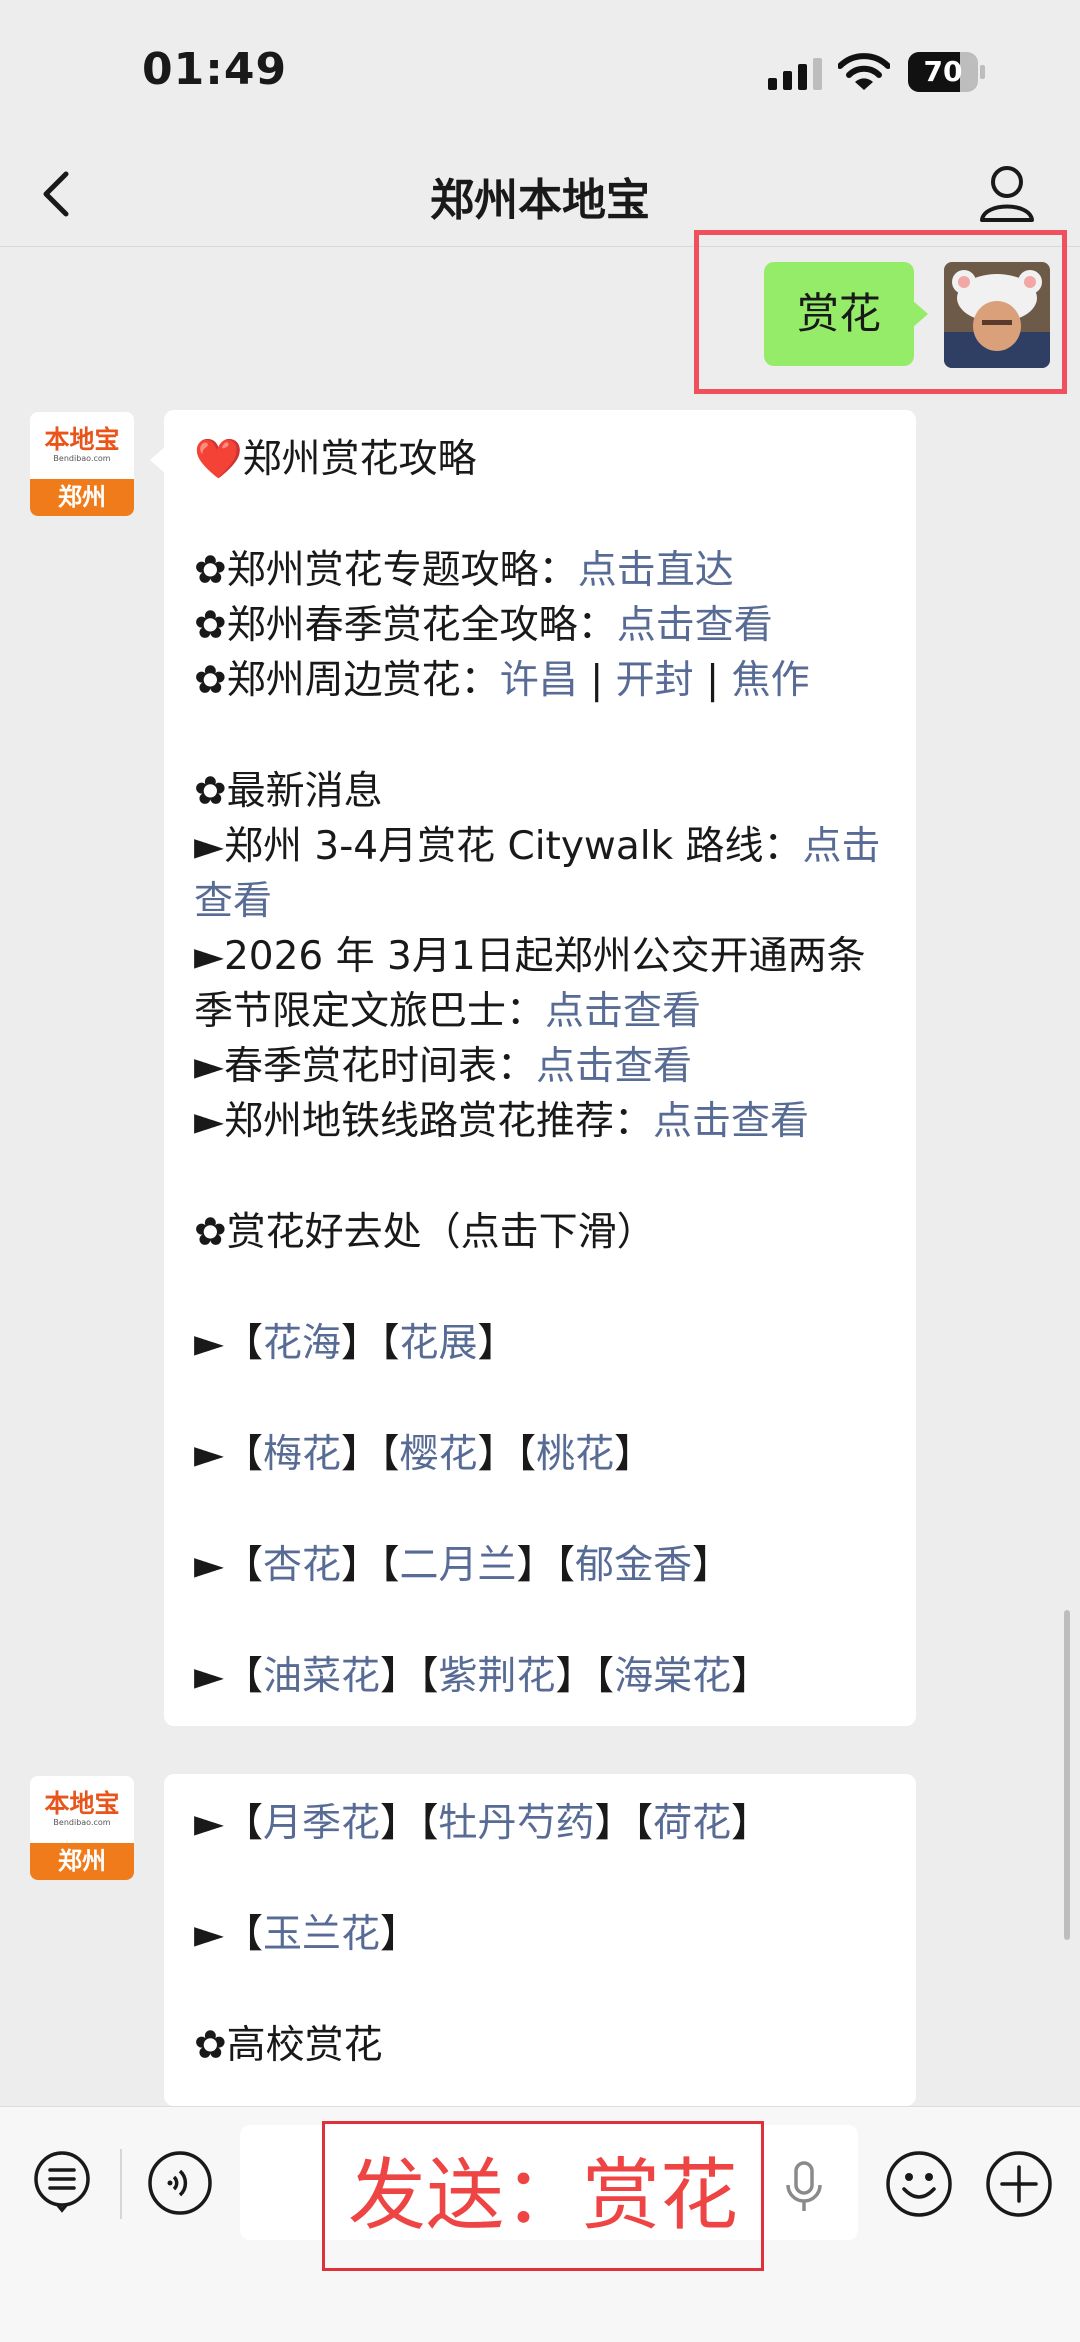  Describe the element at coordinates (530, 984) in the screenshot. I see `news-text: ►2026 年 3月1日起郑州公交开通两条季节限定文旅巴士：` at that location.